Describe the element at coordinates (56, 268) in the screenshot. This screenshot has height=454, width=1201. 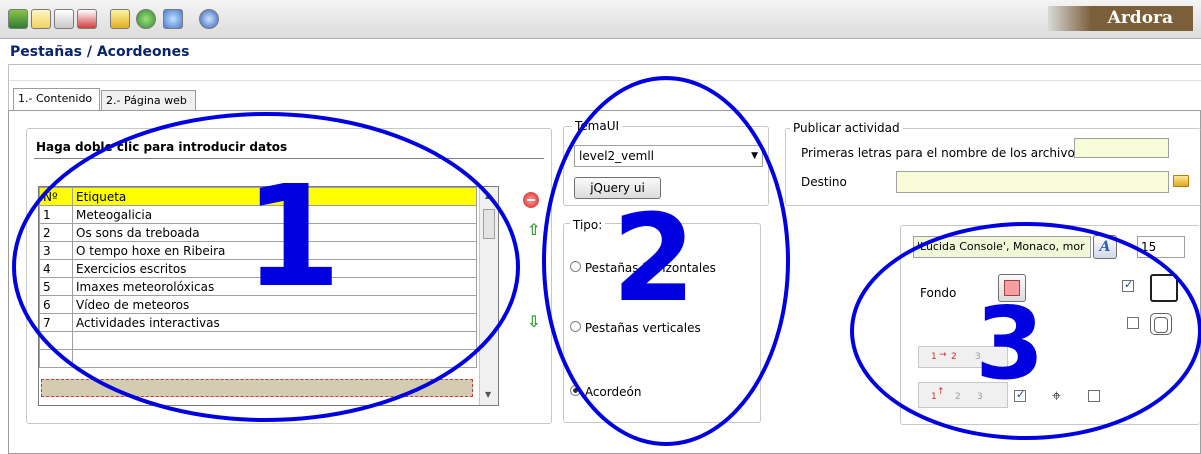
I see `row-number: 4` at that location.